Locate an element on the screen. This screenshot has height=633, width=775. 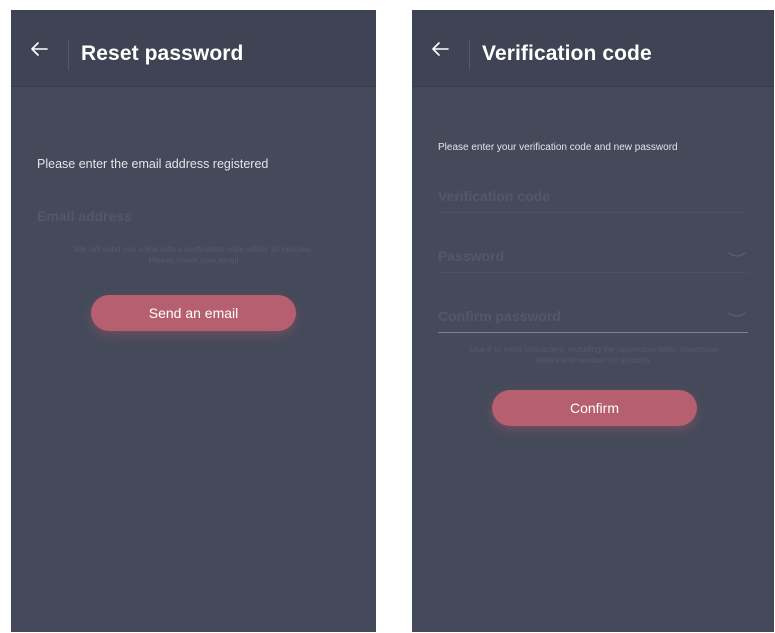
verification-code-field is located at coordinates (593, 196).